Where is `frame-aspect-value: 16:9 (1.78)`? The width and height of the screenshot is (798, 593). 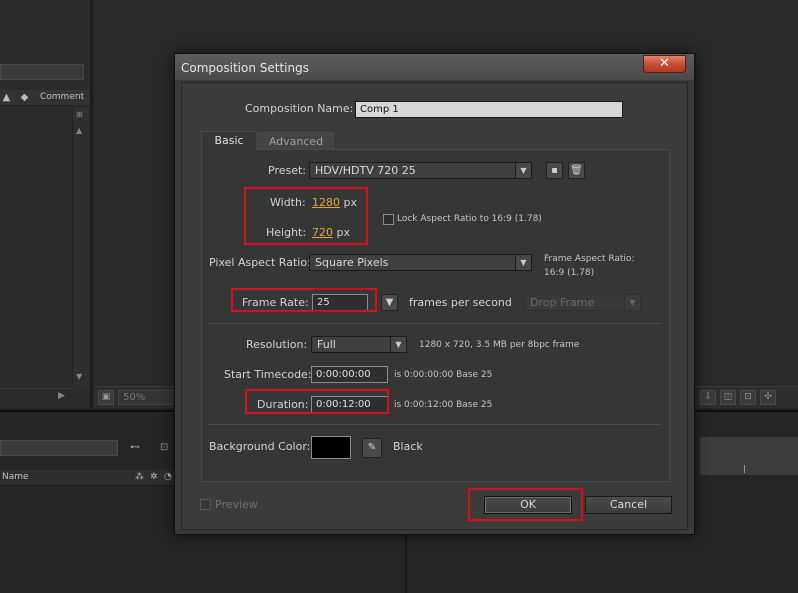
frame-aspect-value: 16:9 (1.78) is located at coordinates (569, 273).